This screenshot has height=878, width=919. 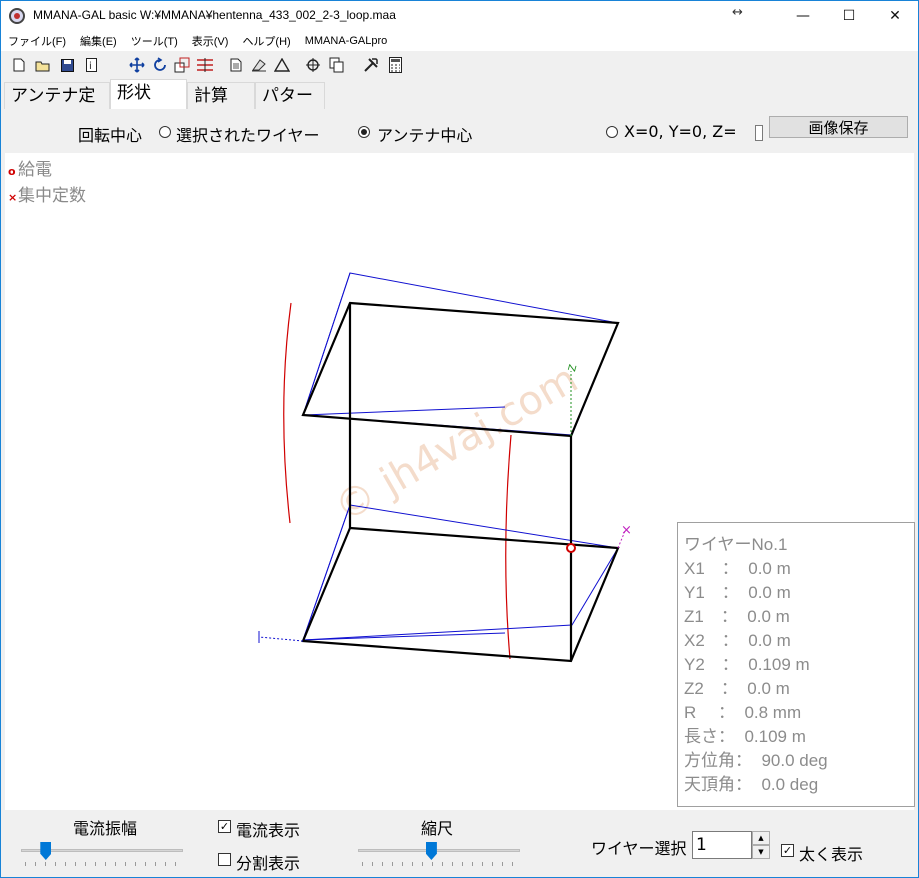 I want to click on radio-origin, so click(x=612, y=132).